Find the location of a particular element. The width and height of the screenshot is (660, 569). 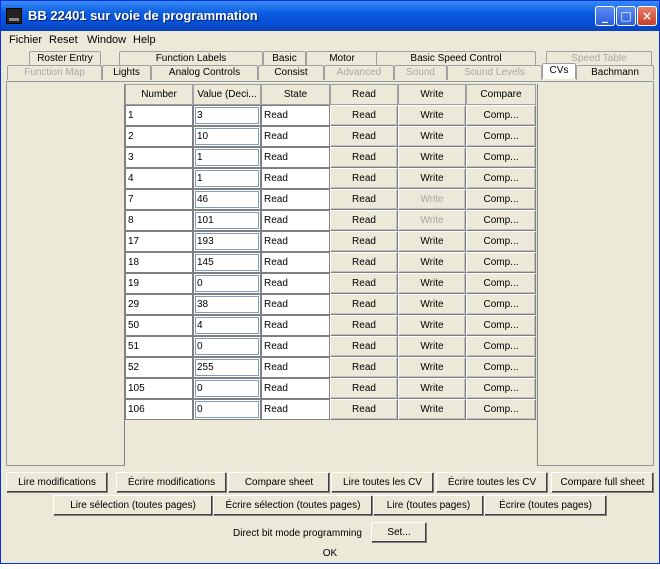

action-button-3: Lire toutes les CV is located at coordinates (382, 482).